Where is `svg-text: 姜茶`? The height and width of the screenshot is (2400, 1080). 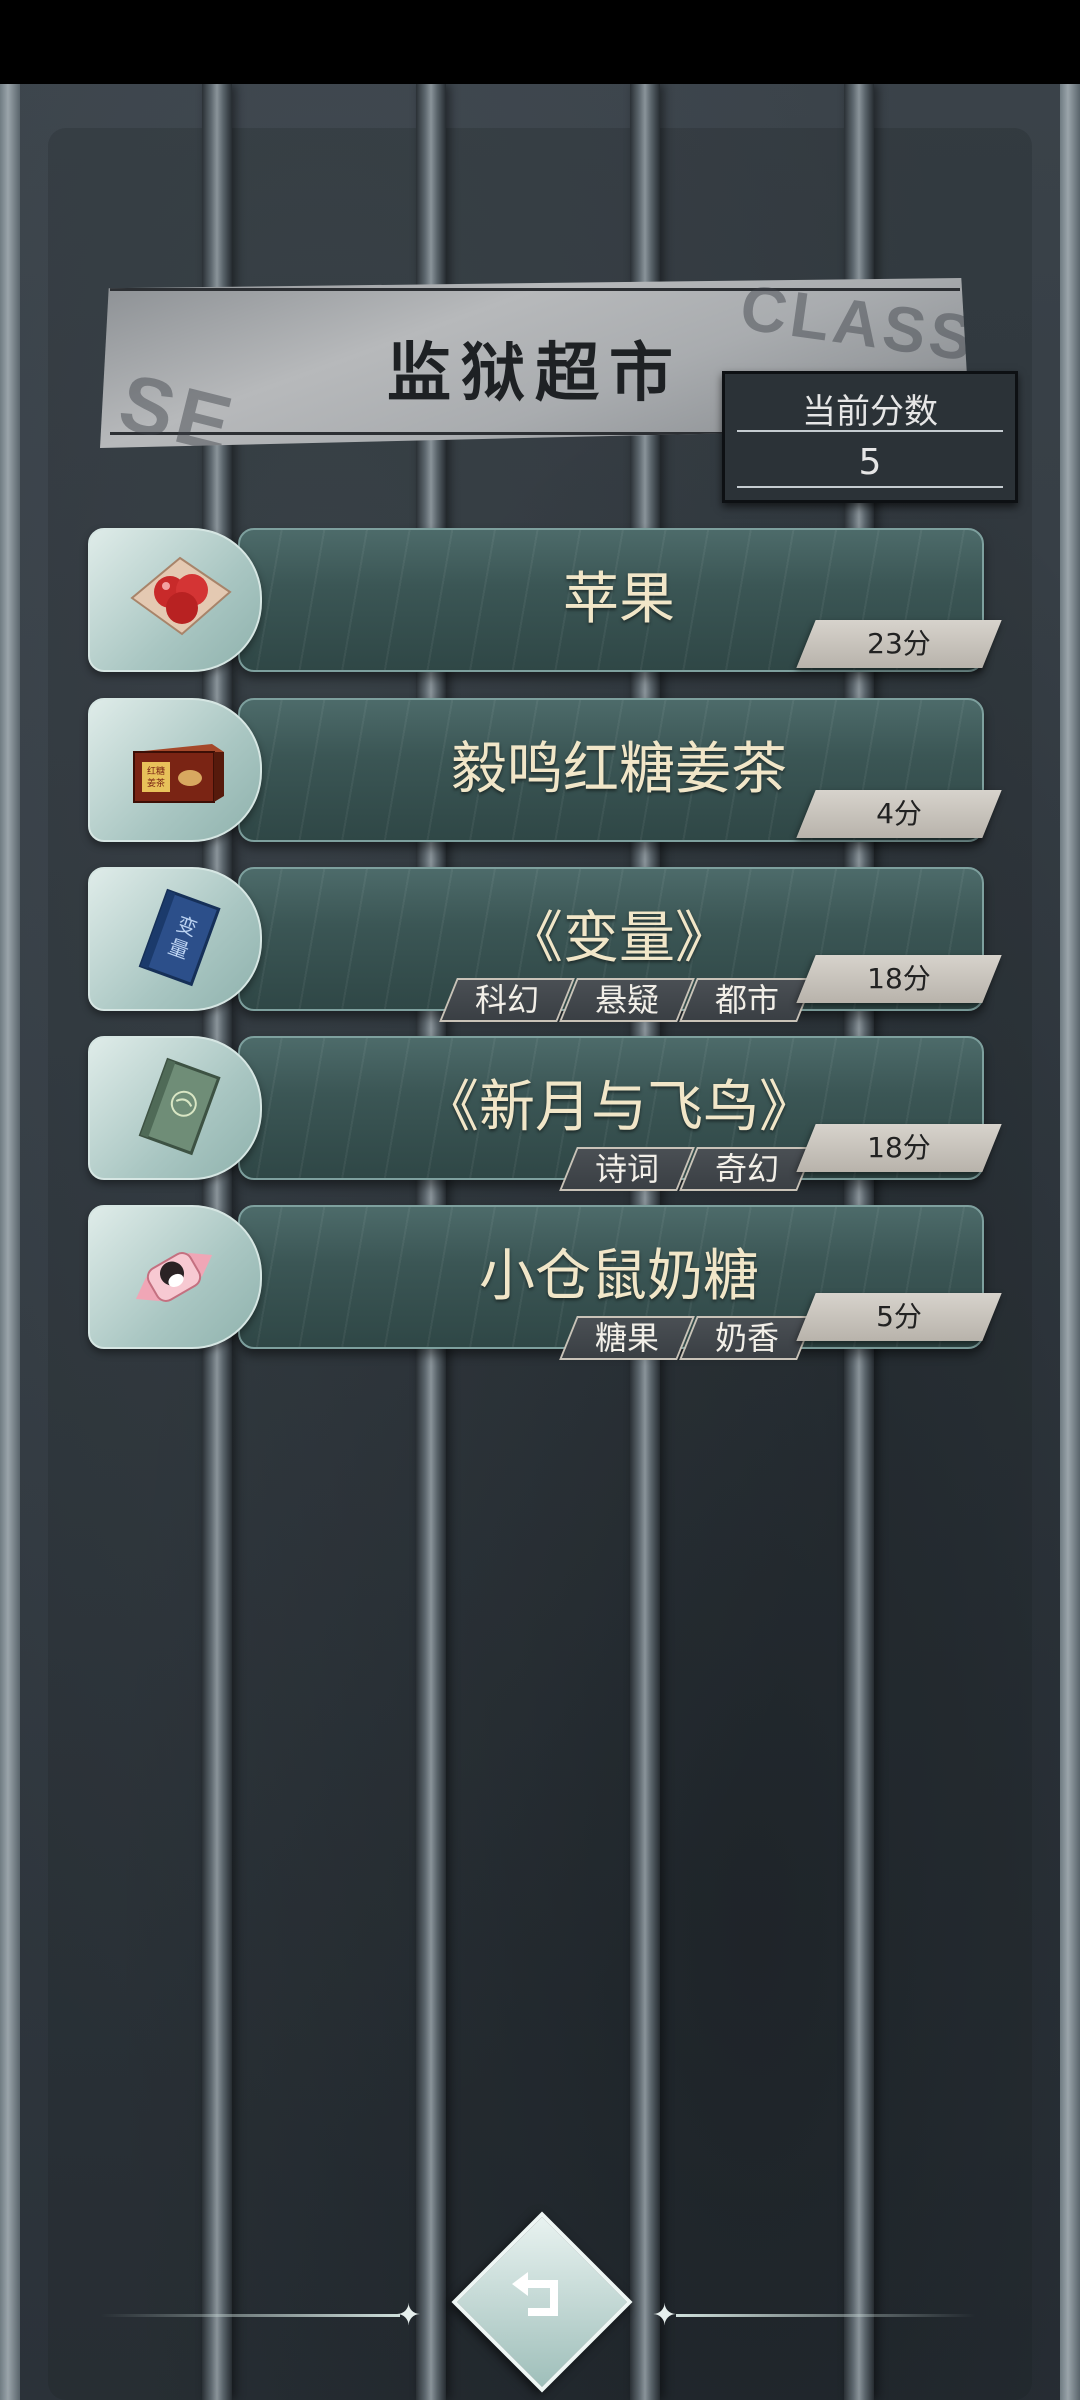
svg-text: 姜茶 is located at coordinates (156, 783).